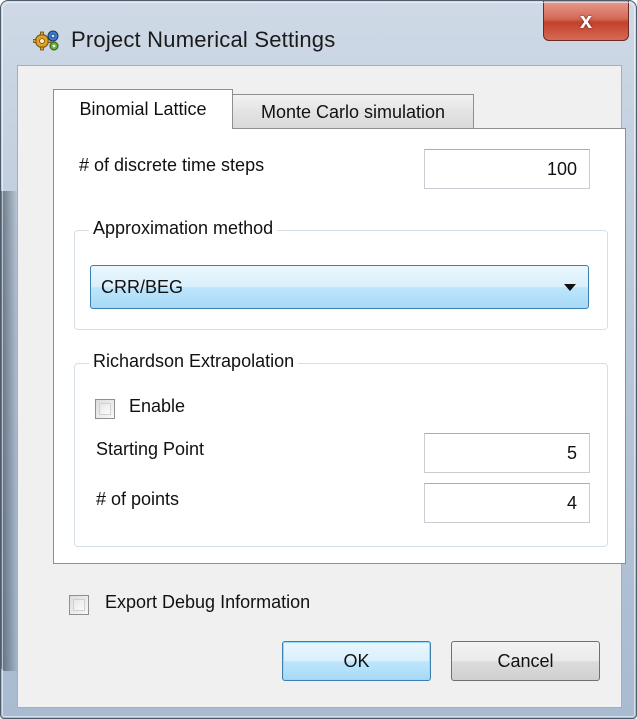 The width and height of the screenshot is (637, 719). What do you see at coordinates (142, 287) in the screenshot?
I see `approximation-method-value: CRR/BEG` at bounding box center [142, 287].